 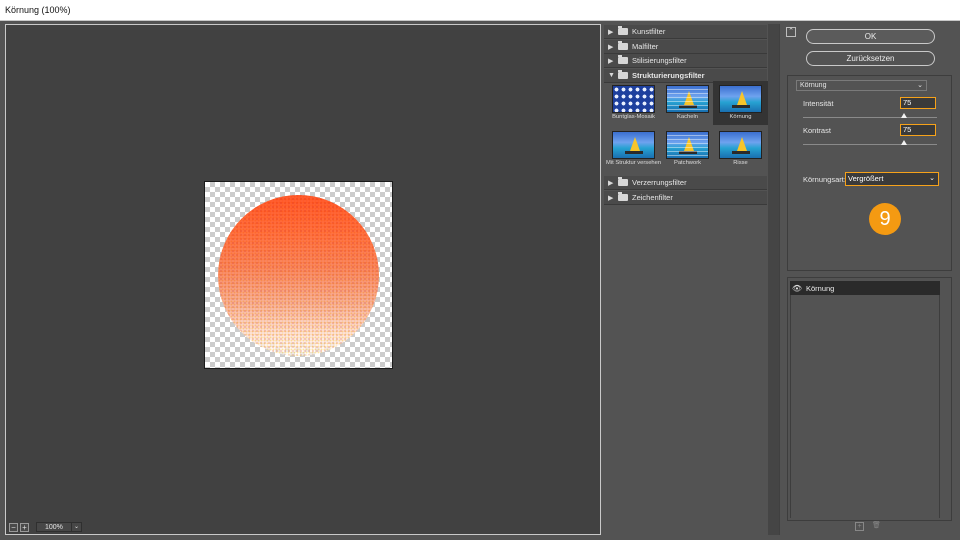 What do you see at coordinates (903, 142) in the screenshot?
I see `contrast-slider-handle` at bounding box center [903, 142].